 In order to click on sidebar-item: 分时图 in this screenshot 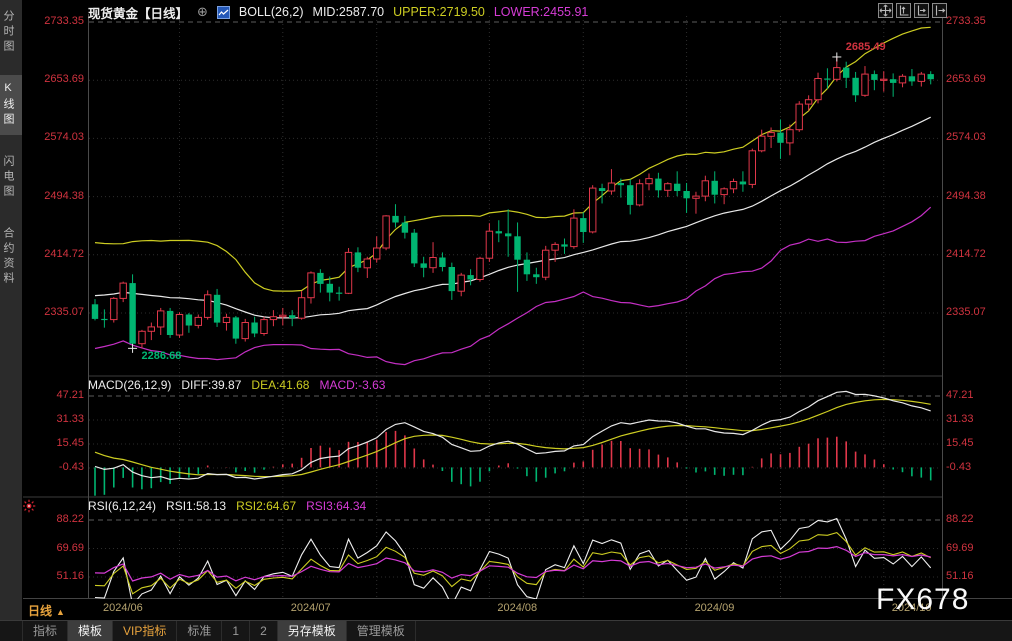, I will do `click(11, 32)`.